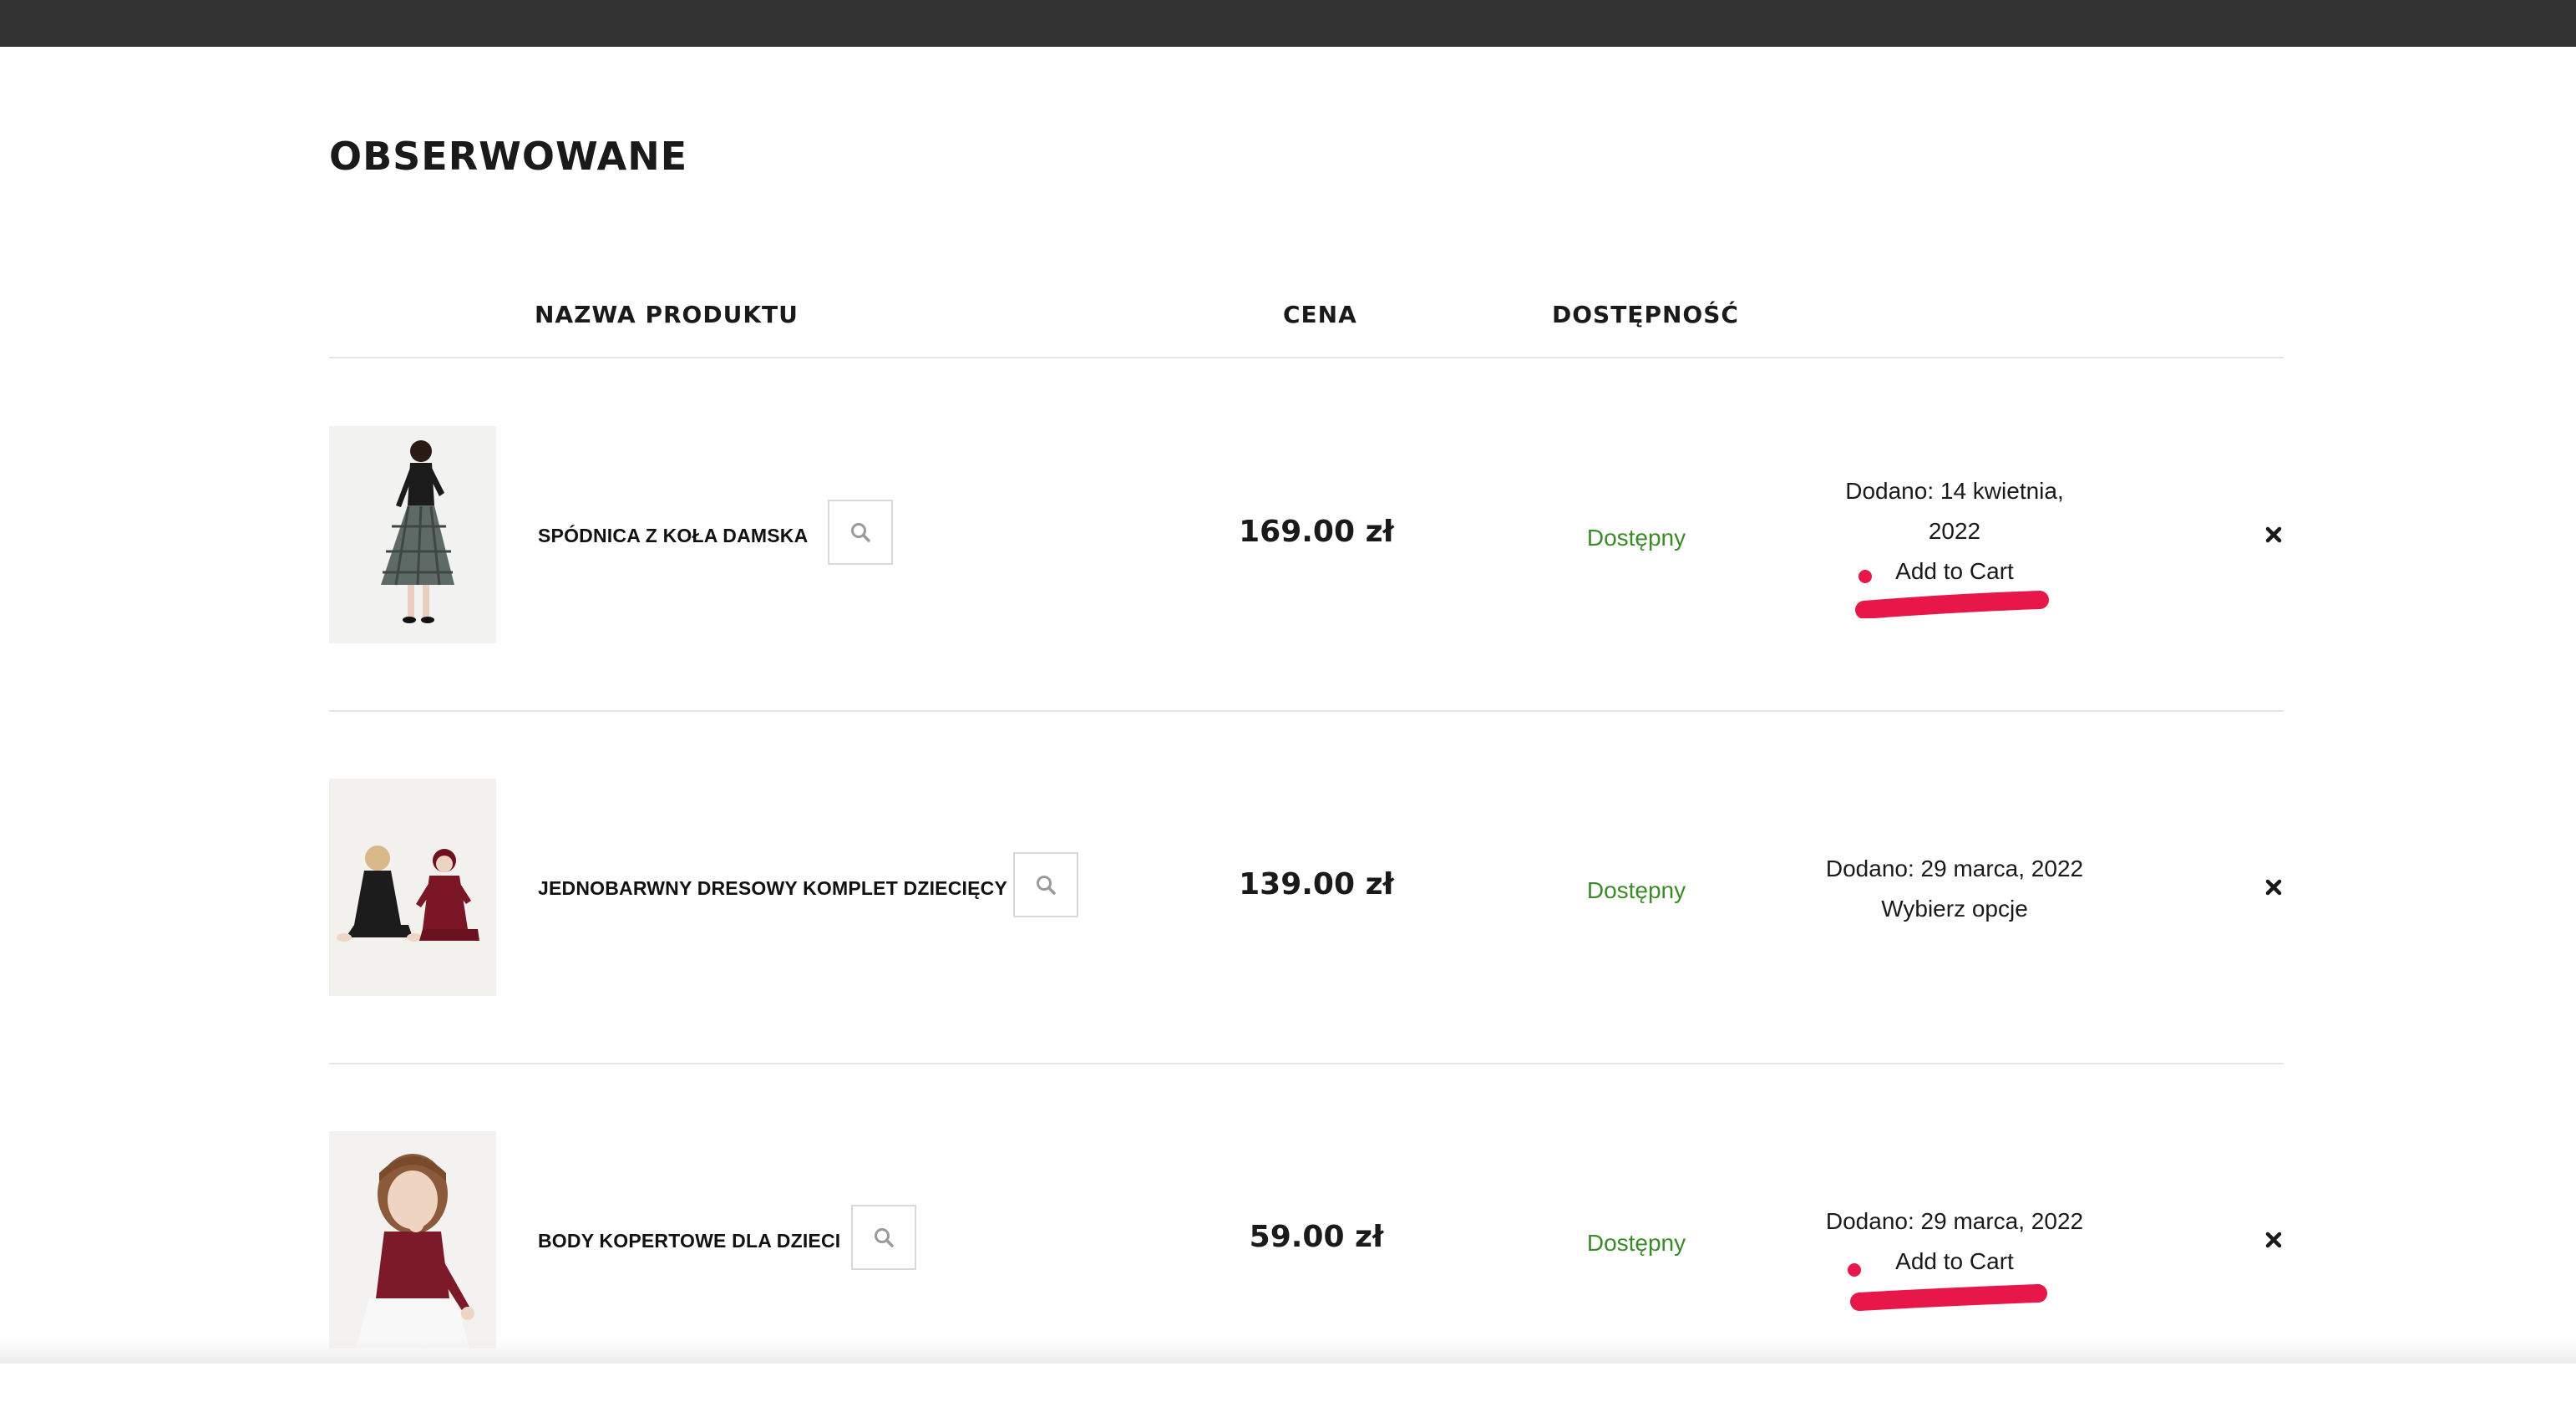 This screenshot has height=1417, width=2576. Describe the element at coordinates (1316, 532) in the screenshot. I see `product-price: 169.00 zł` at that location.